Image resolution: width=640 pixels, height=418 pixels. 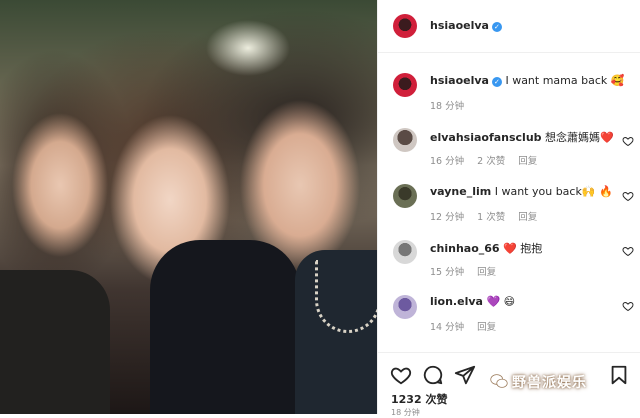 What do you see at coordinates (447, 272) in the screenshot?
I see `comment-time: 15 分钟` at bounding box center [447, 272].